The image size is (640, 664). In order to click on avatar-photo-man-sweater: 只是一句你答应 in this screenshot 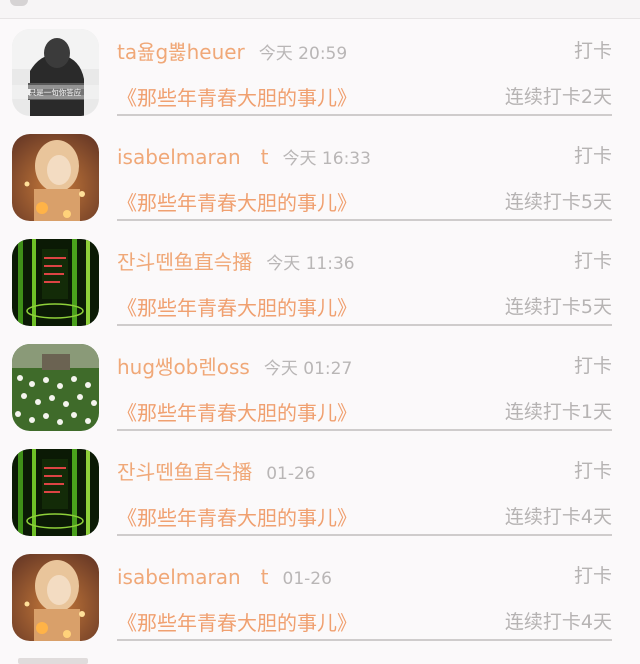, I will do `click(55, 72)`.